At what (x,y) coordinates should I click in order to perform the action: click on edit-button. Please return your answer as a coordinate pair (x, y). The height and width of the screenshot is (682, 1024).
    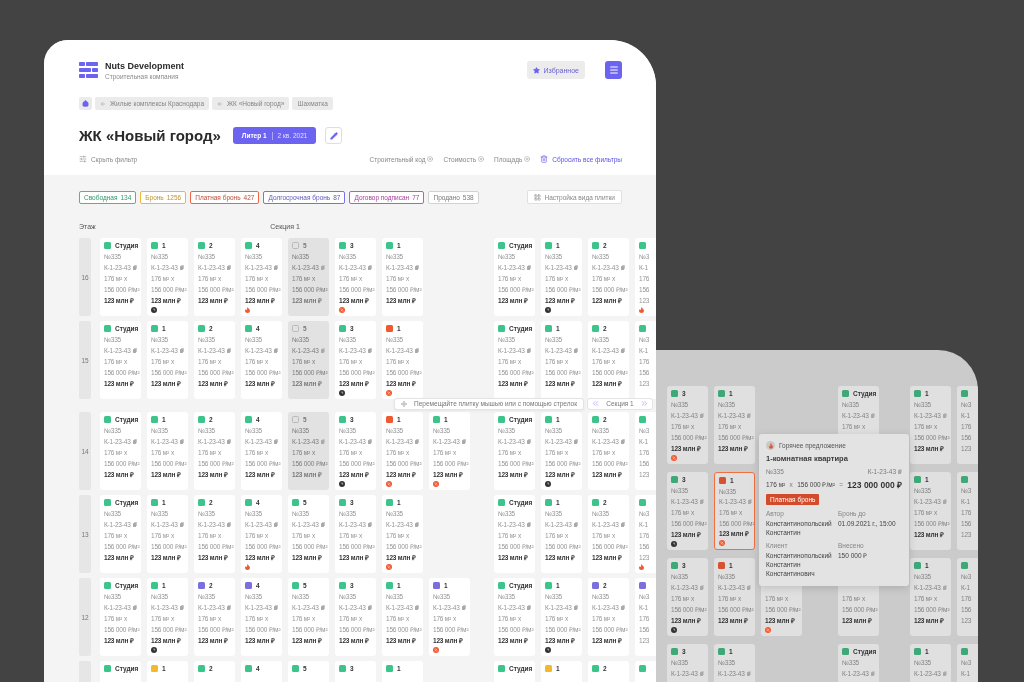
    Looking at the image, I should click on (334, 135).